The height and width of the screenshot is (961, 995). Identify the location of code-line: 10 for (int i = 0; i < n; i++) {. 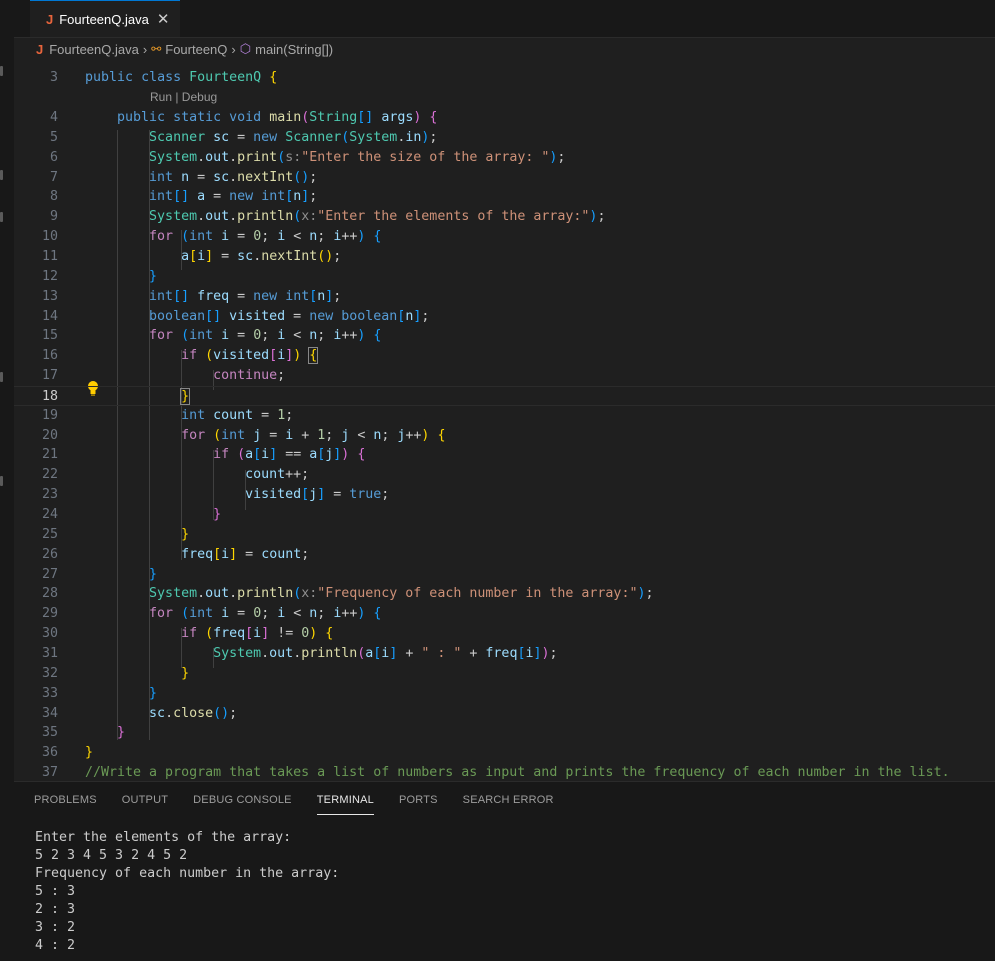
(504, 237).